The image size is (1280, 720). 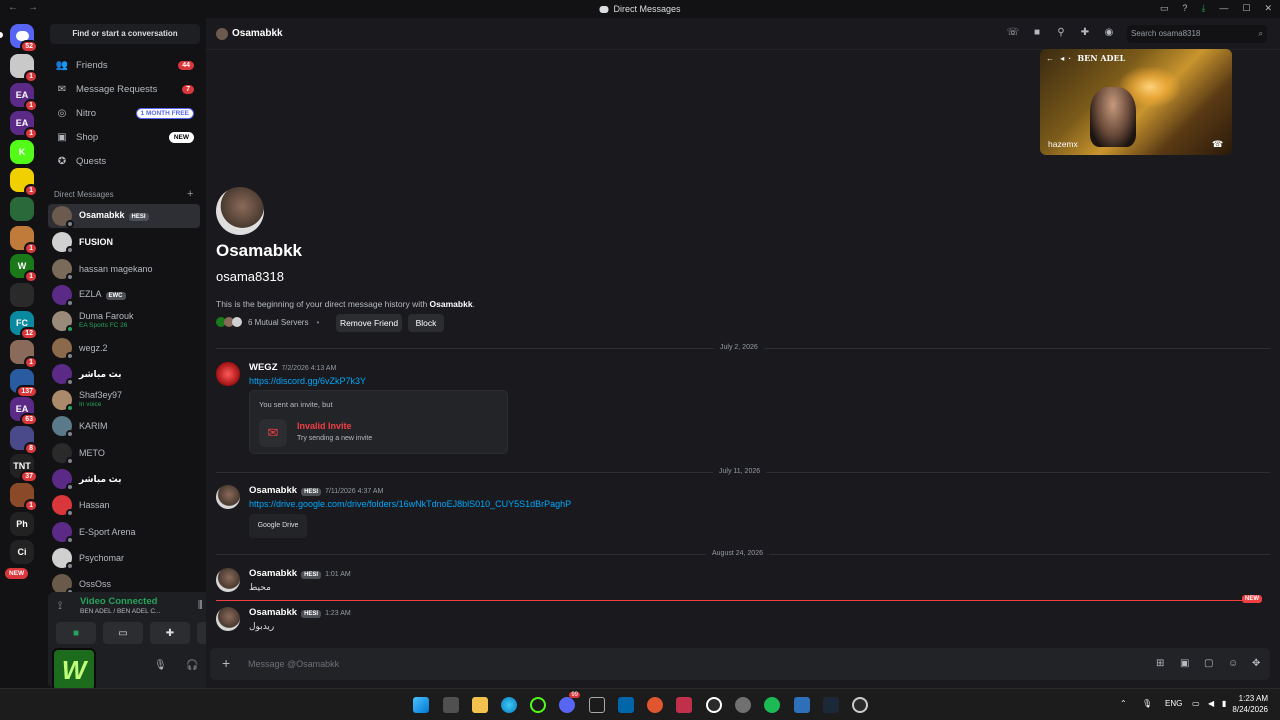 What do you see at coordinates (293, 664) in the screenshot?
I see `message-input: Message @Osamabkk` at bounding box center [293, 664].